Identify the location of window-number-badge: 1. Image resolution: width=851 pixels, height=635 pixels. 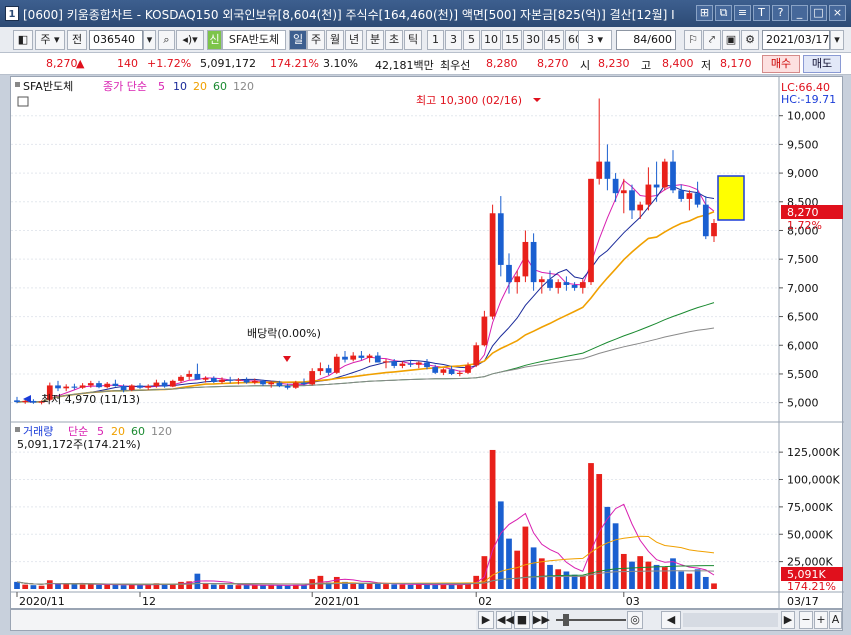
(12, 13).